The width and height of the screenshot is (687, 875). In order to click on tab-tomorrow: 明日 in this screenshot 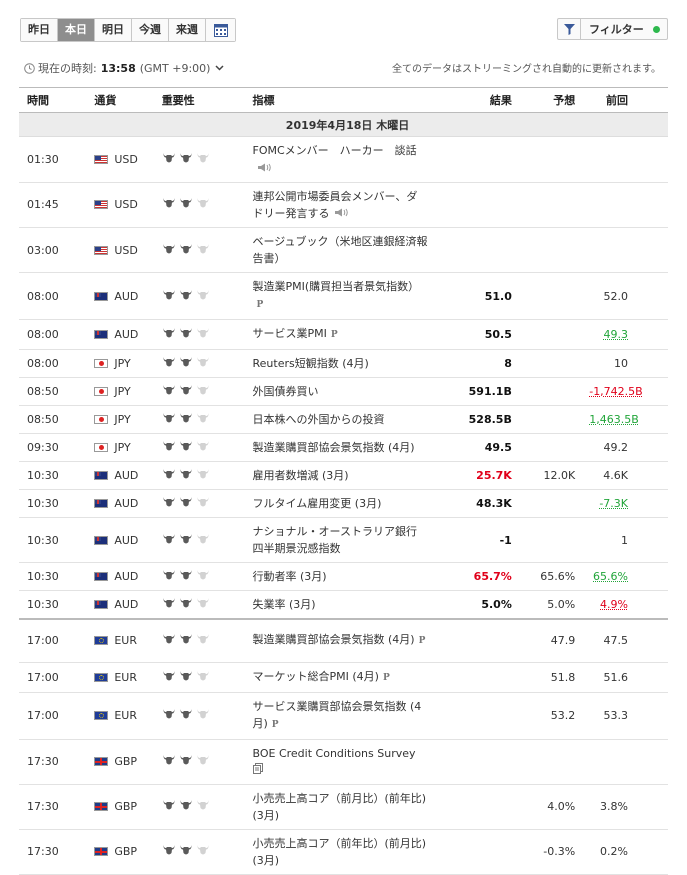, I will do `click(113, 30)`.